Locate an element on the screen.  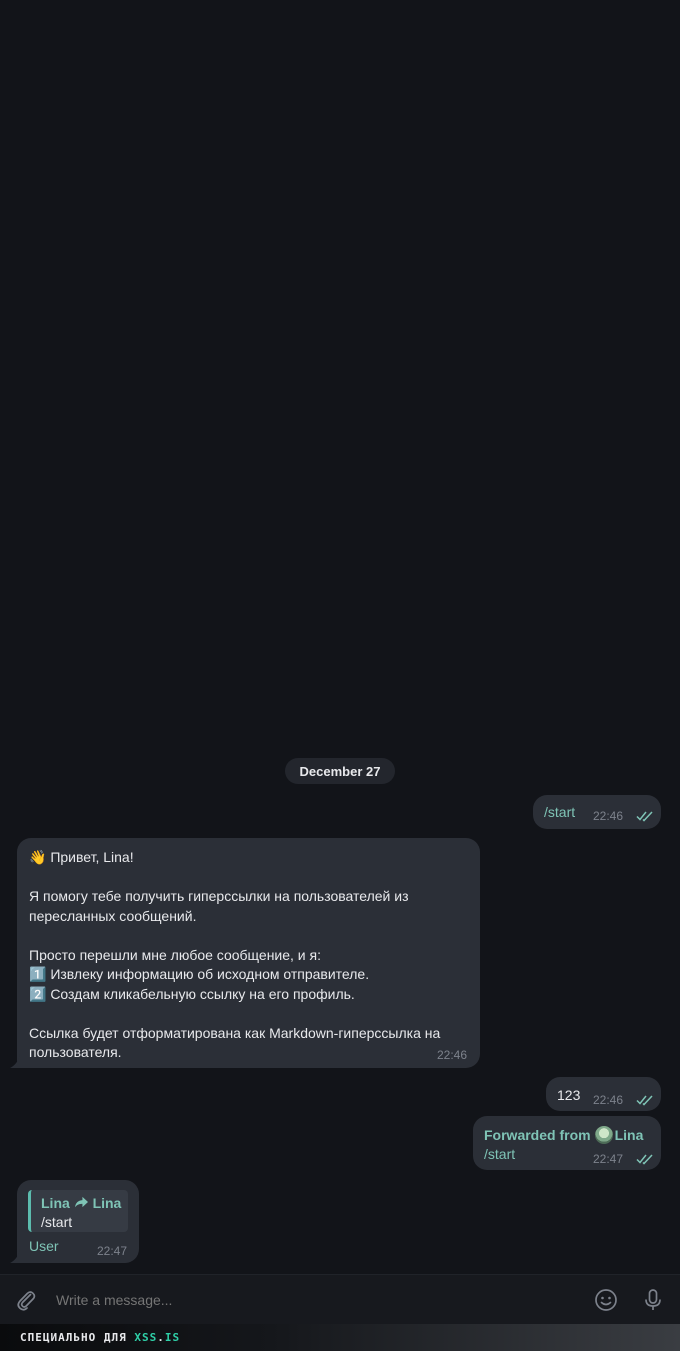
forwarded-label: Forwarded from is located at coordinates (537, 1135).